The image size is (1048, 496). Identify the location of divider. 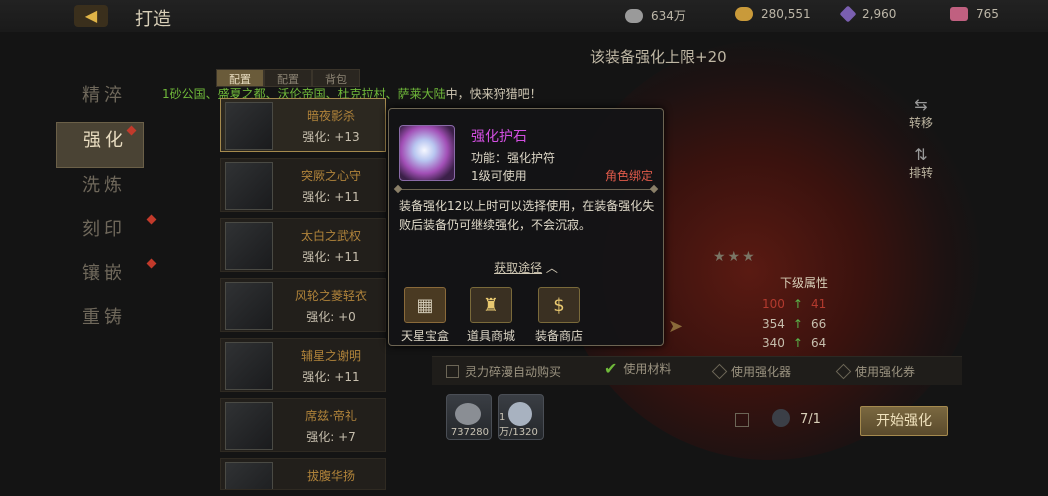
(526, 189).